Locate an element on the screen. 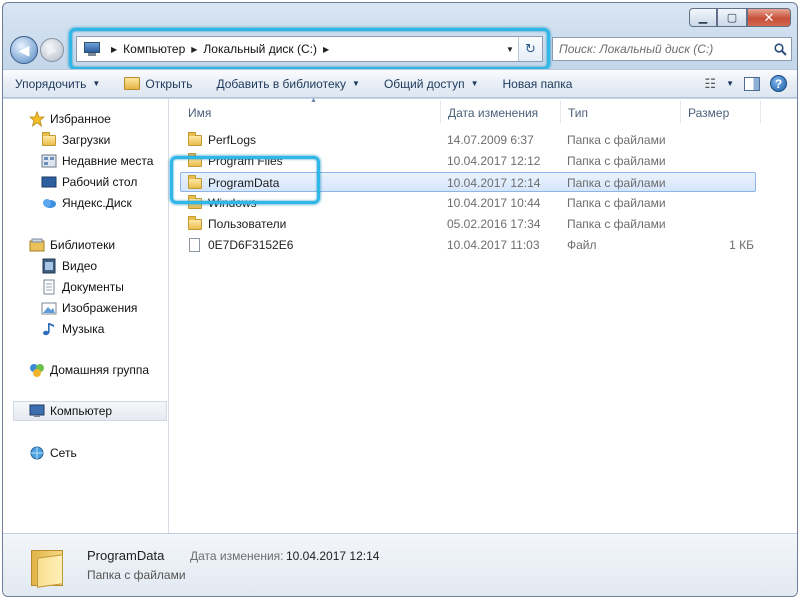 The width and height of the screenshot is (800, 599). table-row: 0E7D6F3152E6 10.04.2017 11:03 Файл 1 КБ is located at coordinates (468, 245).